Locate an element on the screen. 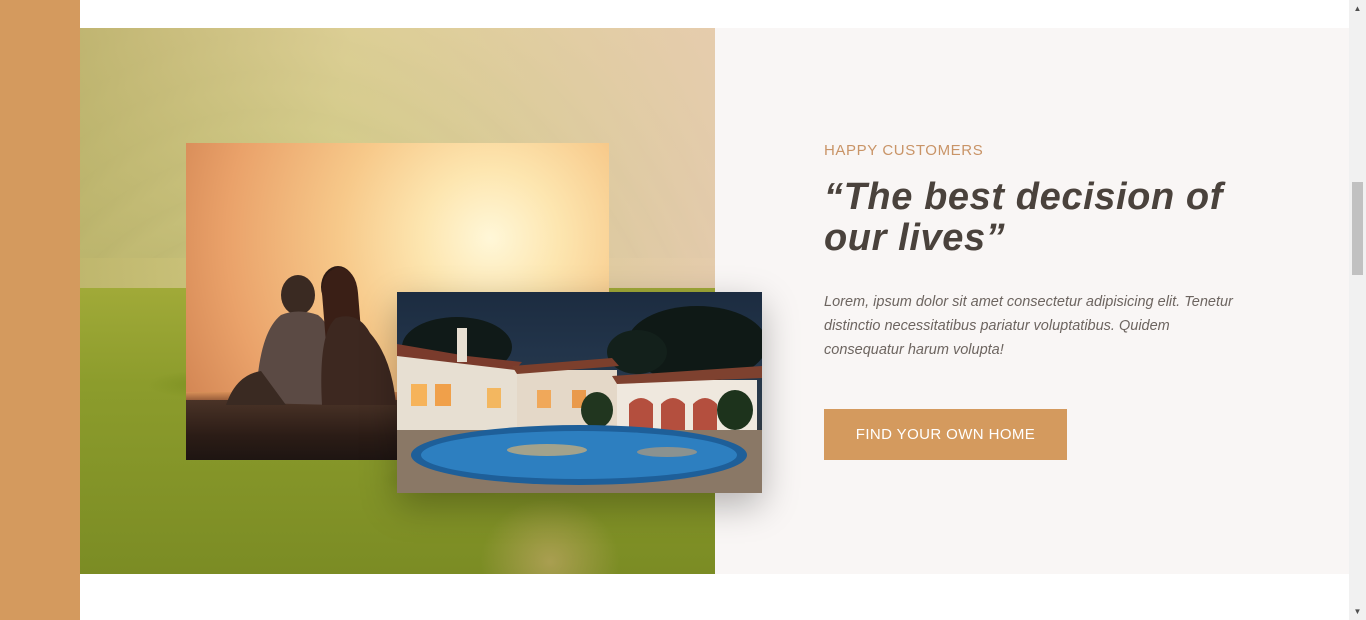 This screenshot has height=620, width=1366. side-accent-bar is located at coordinates (40, 310).